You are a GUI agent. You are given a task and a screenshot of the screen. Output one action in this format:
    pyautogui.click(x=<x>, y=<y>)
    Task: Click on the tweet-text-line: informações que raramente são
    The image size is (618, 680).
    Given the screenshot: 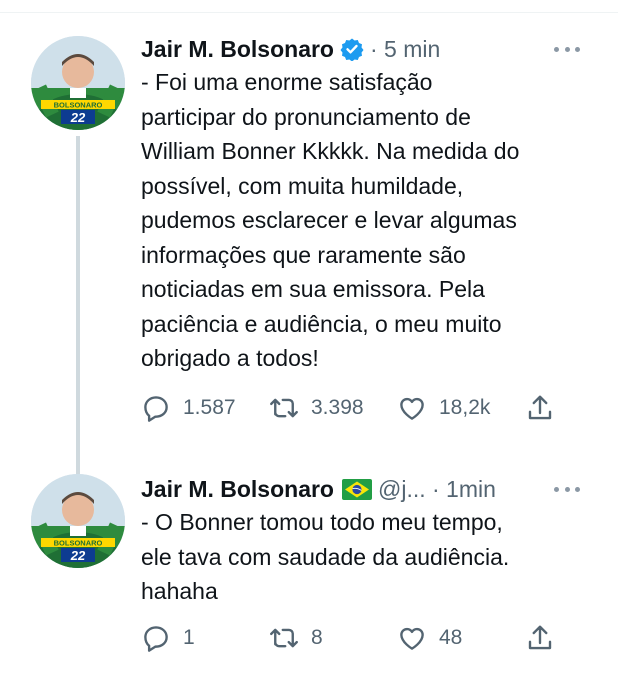 What is the action you would take?
    pyautogui.click(x=303, y=254)
    